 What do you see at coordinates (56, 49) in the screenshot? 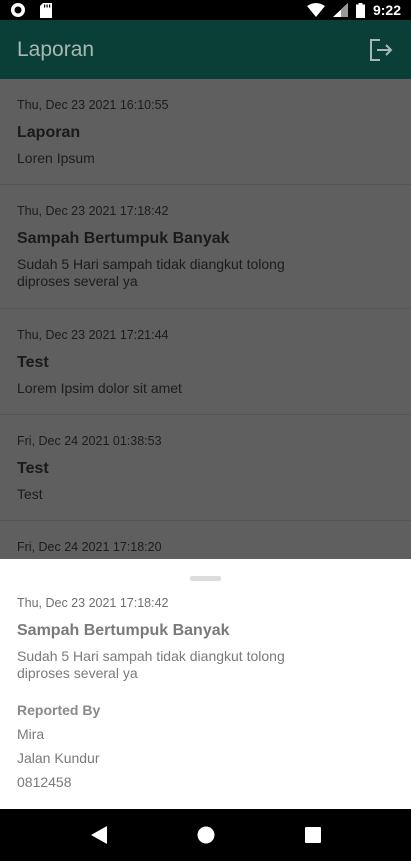
I see `page-title: Laporan` at bounding box center [56, 49].